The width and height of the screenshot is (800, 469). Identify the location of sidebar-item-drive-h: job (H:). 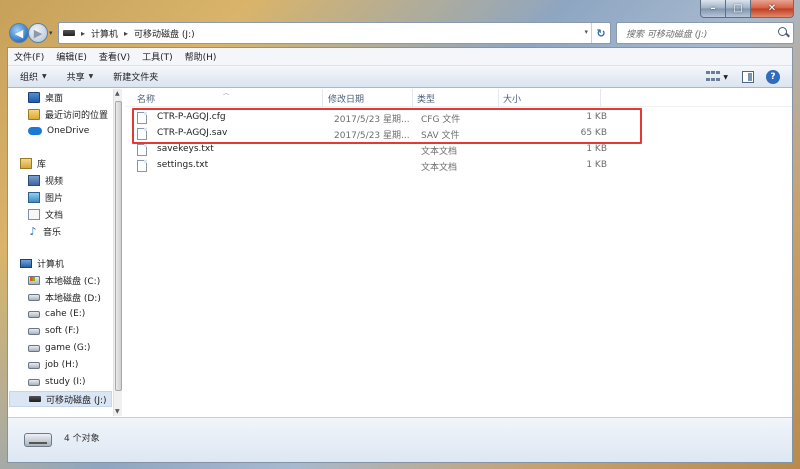
(53, 365).